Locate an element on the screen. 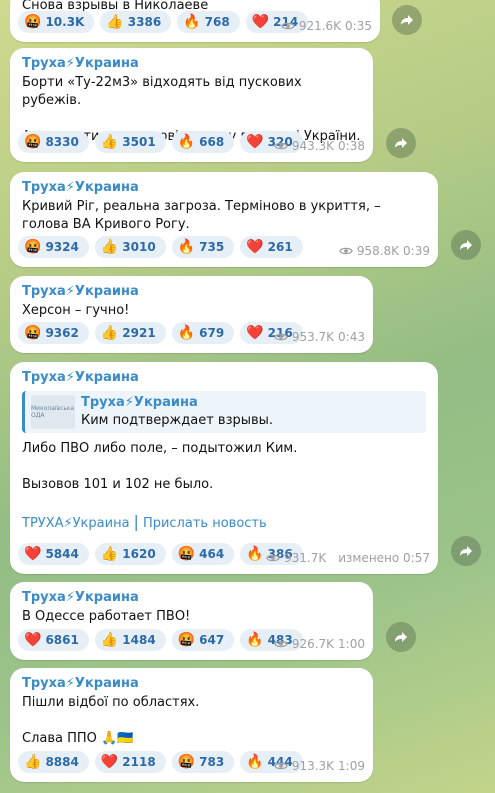 The image size is (495, 793). quote-text: Ким подтверждает взрывы. is located at coordinates (177, 420).